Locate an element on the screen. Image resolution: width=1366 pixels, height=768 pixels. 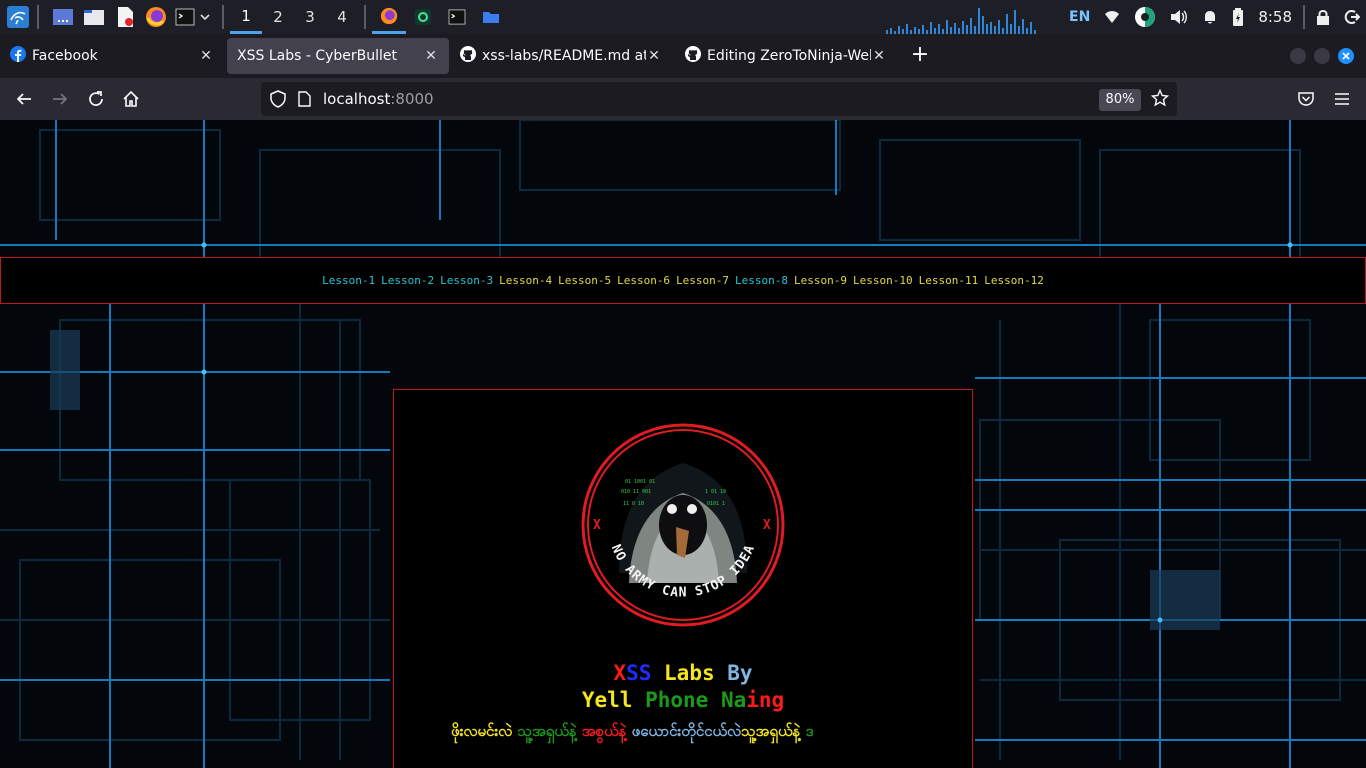
kali-menu-icon is located at coordinates (18, 17).